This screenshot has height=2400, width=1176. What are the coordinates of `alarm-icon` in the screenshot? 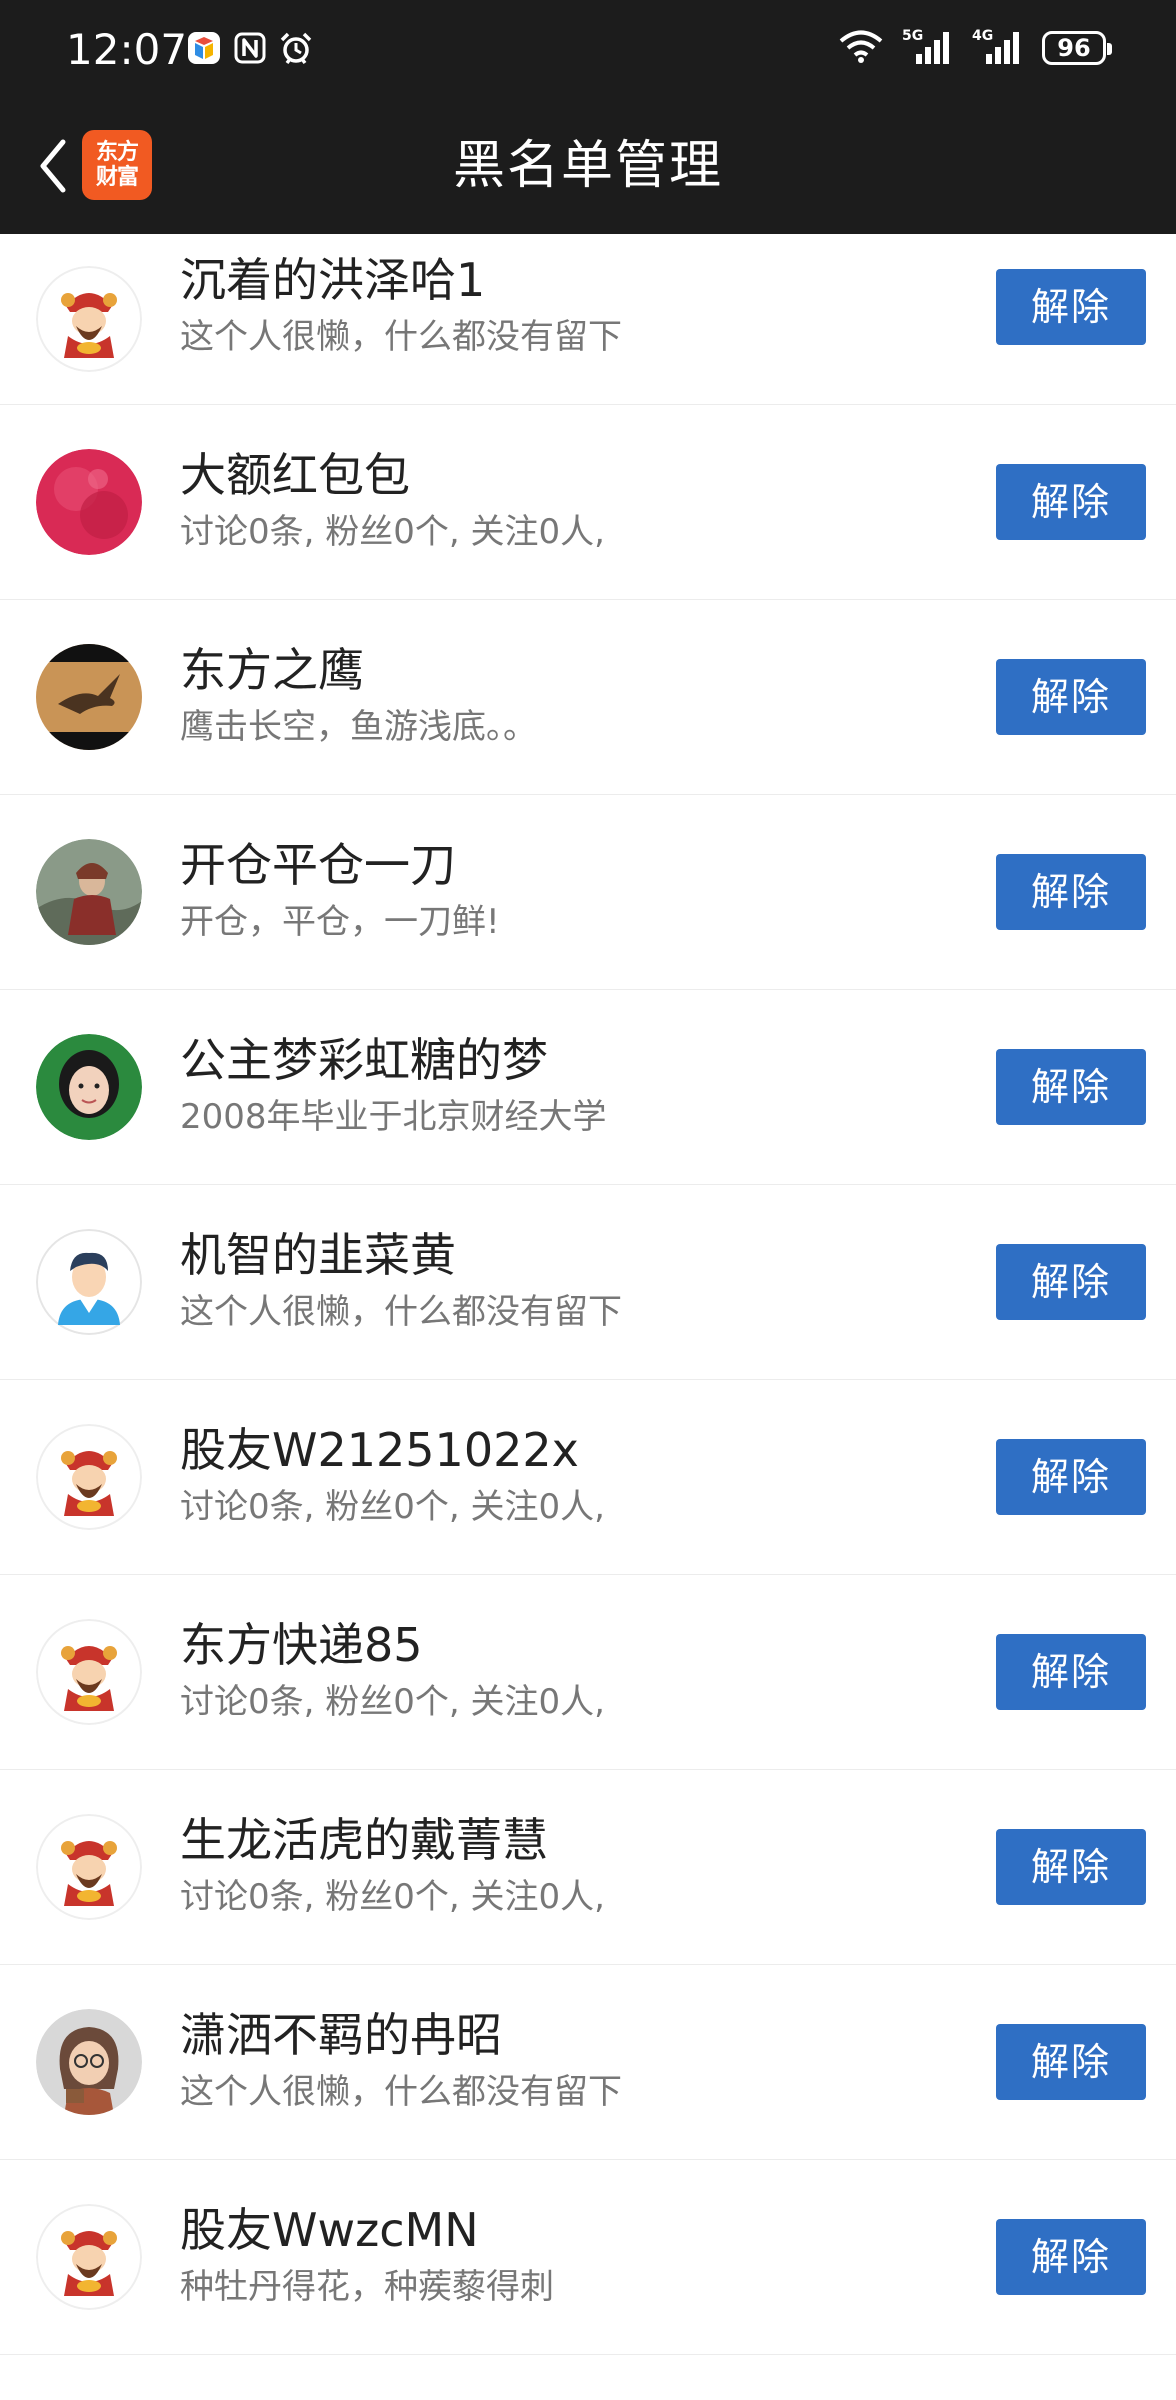 It's located at (296, 48).